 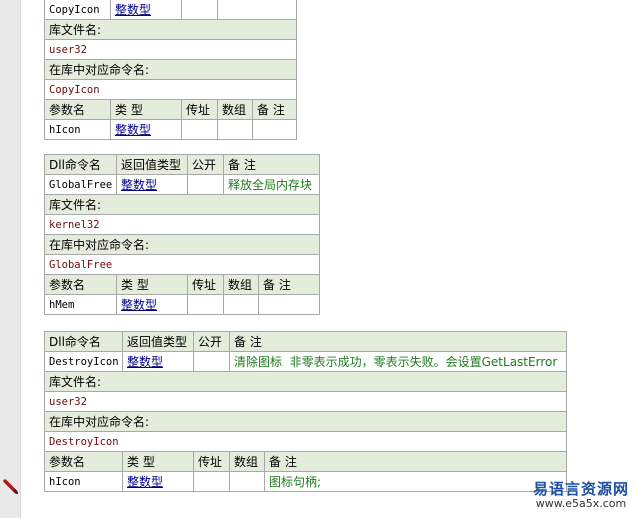 I want to click on remark-cell: 释放全局内存块, so click(x=271, y=184).